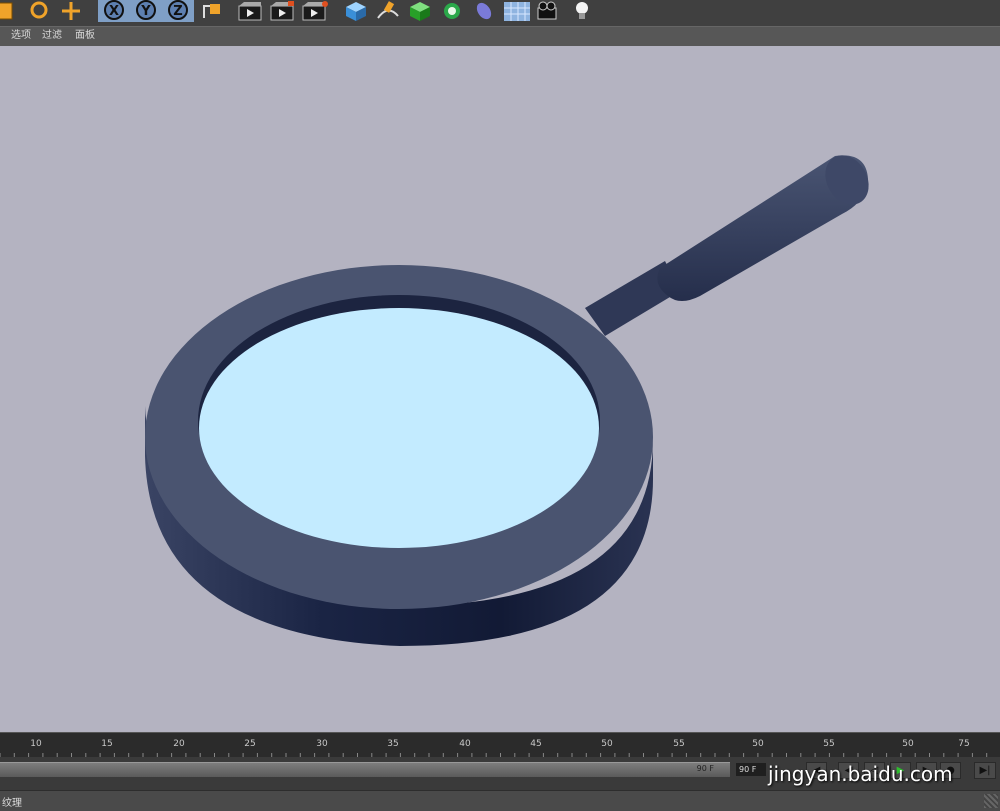  I want to click on floor-icon, so click(517, 11).